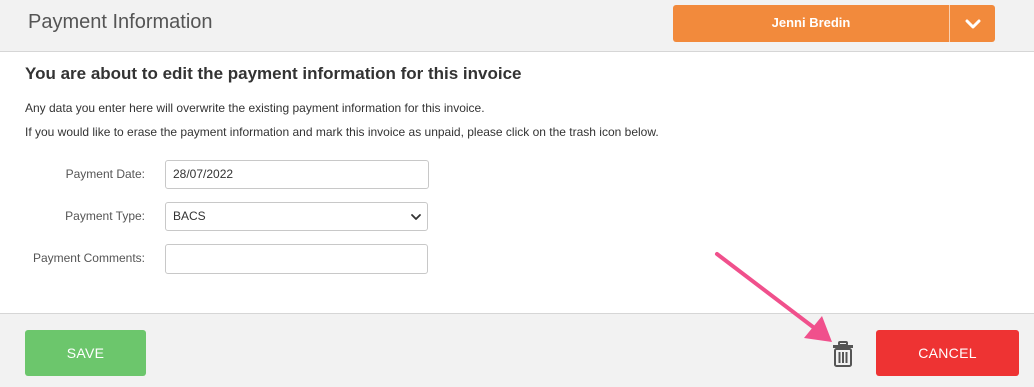 This screenshot has width=1034, height=387. What do you see at coordinates (120, 22) in the screenshot?
I see `page-title: Payment Information` at bounding box center [120, 22].